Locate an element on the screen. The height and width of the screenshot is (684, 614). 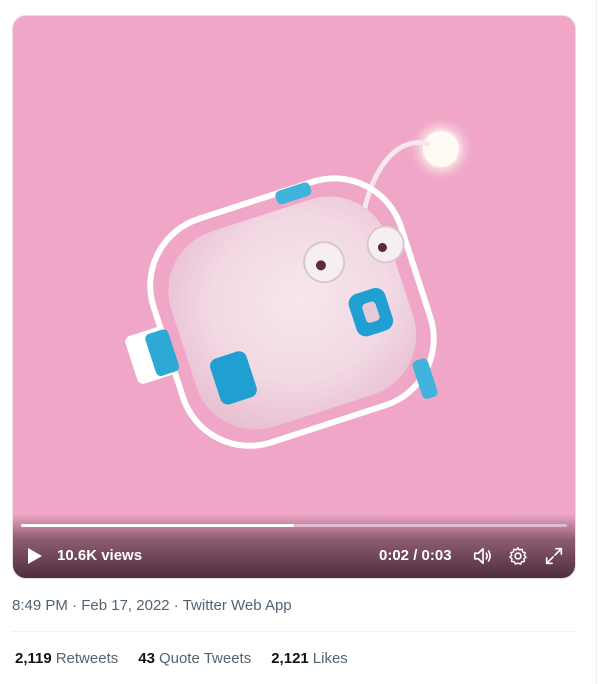
quote-tweets-stat: 43 Quote Tweets is located at coordinates (194, 658).